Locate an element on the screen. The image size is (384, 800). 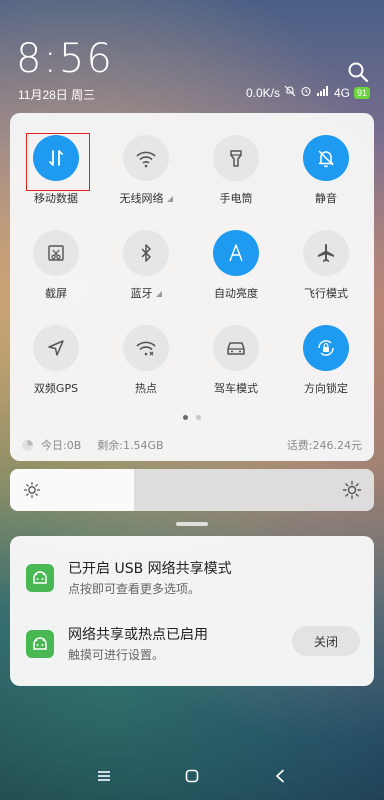
wifi-icon is located at coordinates (146, 158).